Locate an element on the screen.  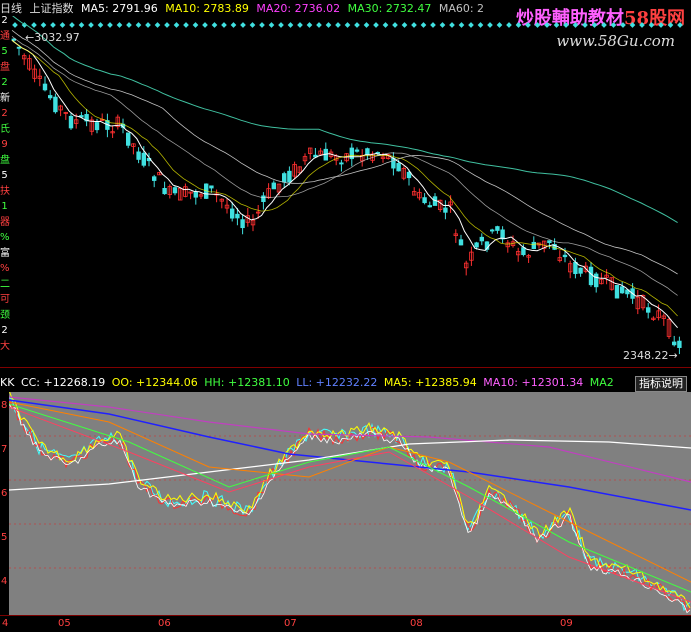
indicator-ma10: MA10: +12301.34 is located at coordinates (533, 382).